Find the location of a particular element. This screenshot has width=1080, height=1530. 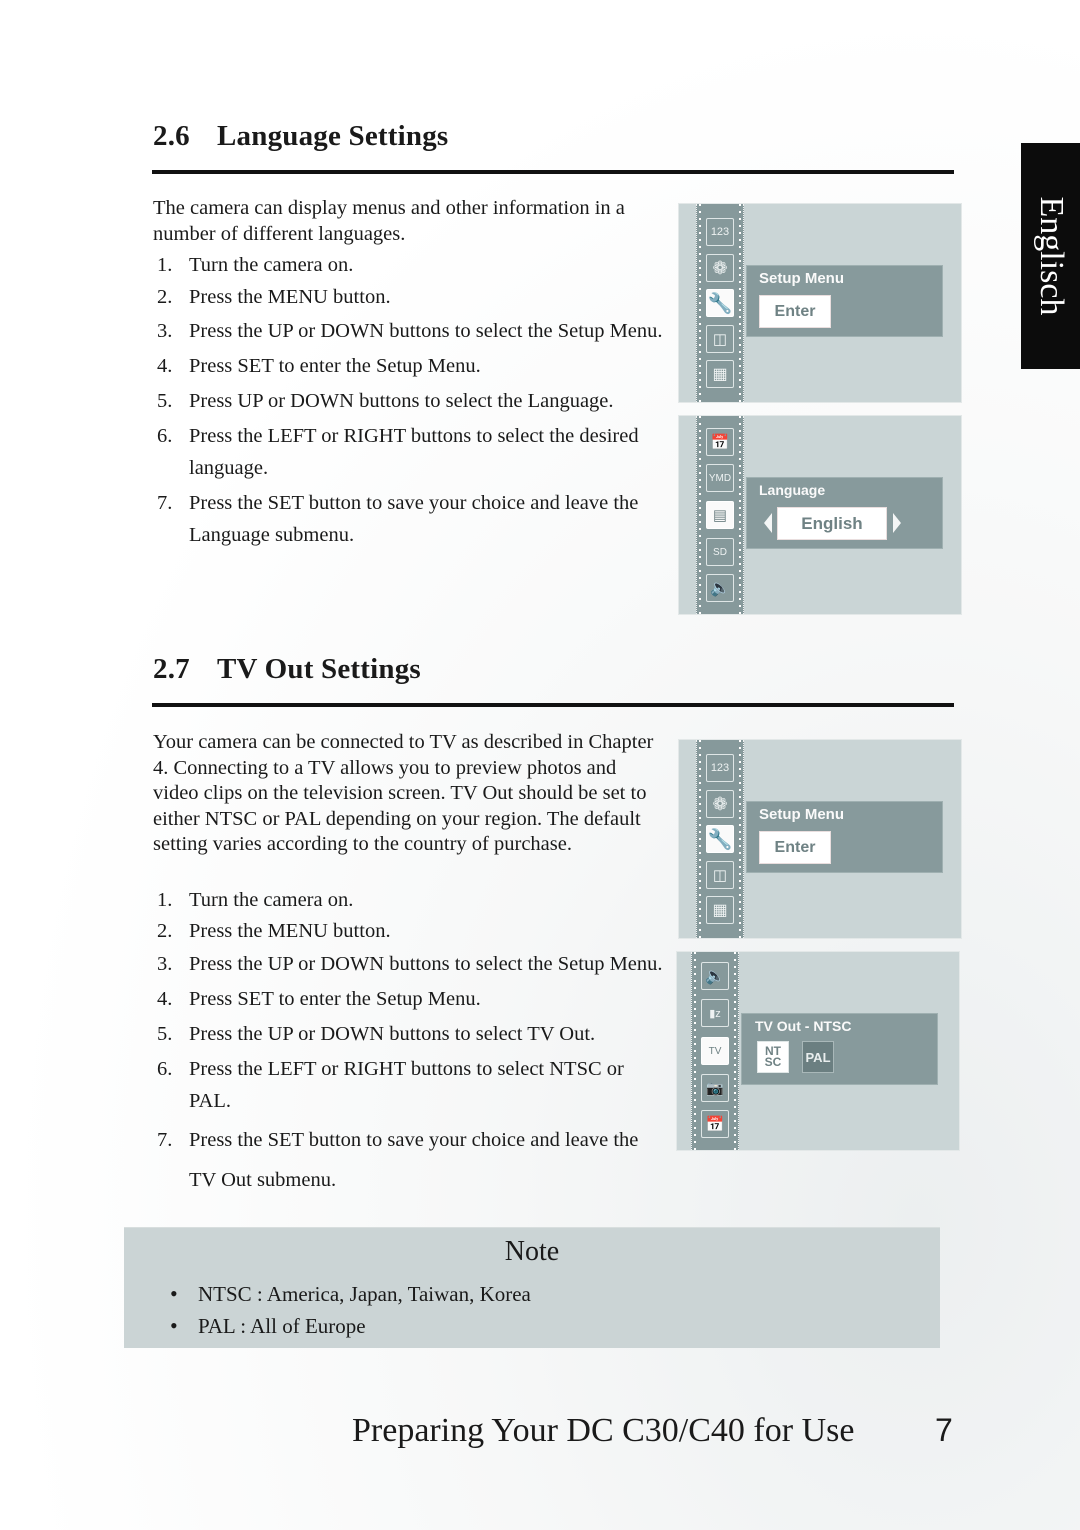

side-tab-label: Englisch is located at coordinates (1051, 256).